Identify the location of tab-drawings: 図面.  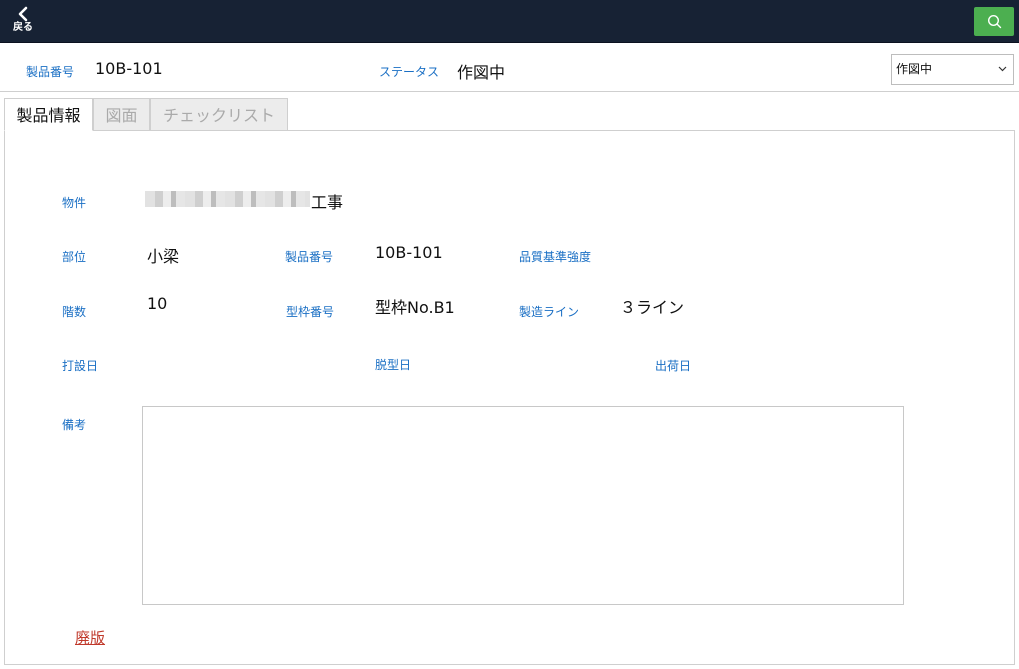
(121, 114).